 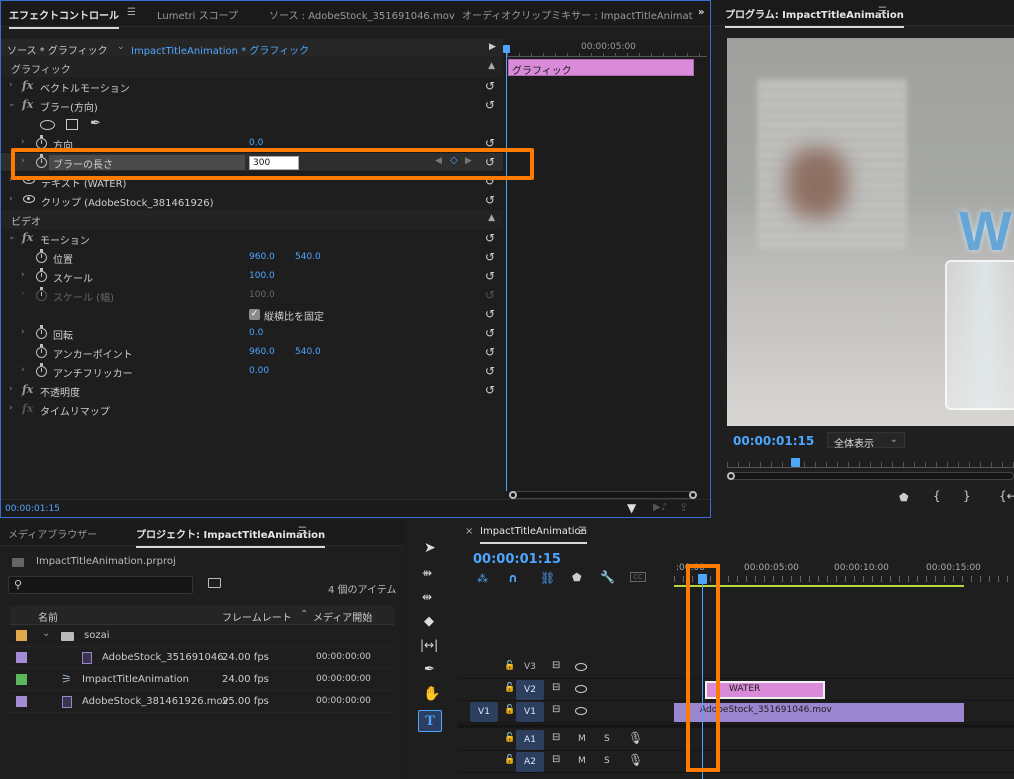 I want to click on row-blur-direction: ⌄ fx ブラー(方向) ↺, so click(x=252, y=105).